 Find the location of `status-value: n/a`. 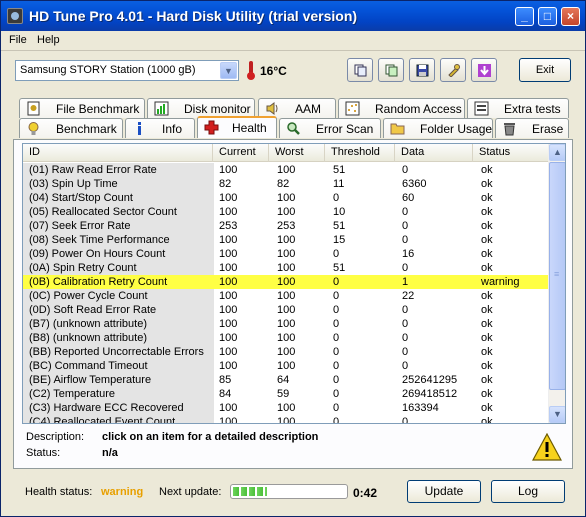

status-value: n/a is located at coordinates (110, 453).